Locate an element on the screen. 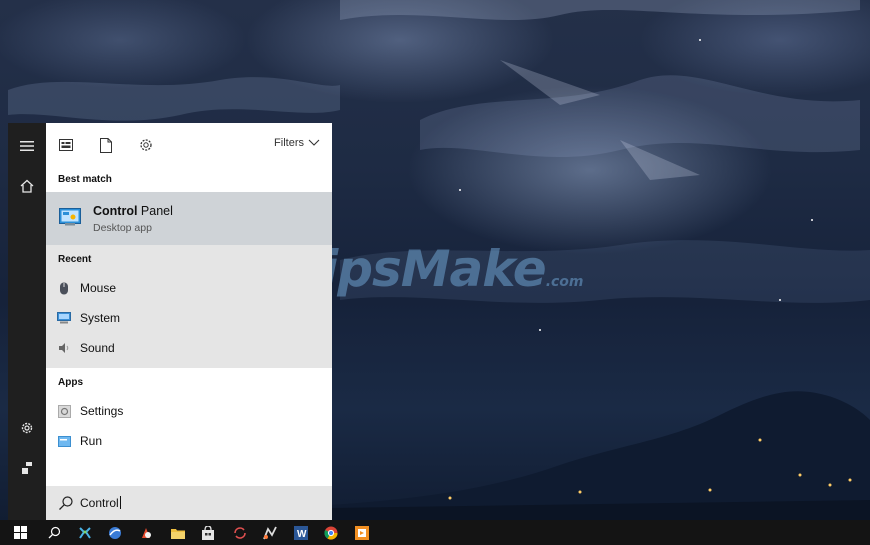 The image size is (870, 545). word-icon: W is located at coordinates (300, 532).